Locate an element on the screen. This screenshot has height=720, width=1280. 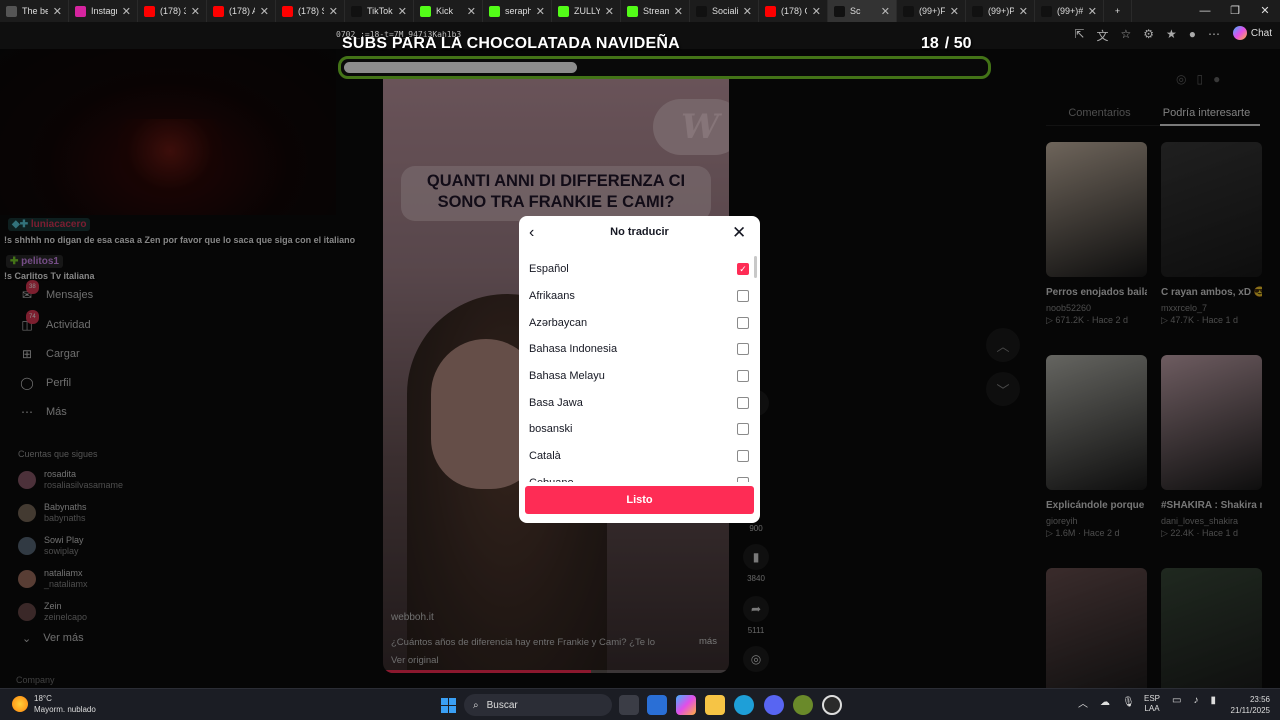
video-author: webboh.it is located at coordinates (412, 617).